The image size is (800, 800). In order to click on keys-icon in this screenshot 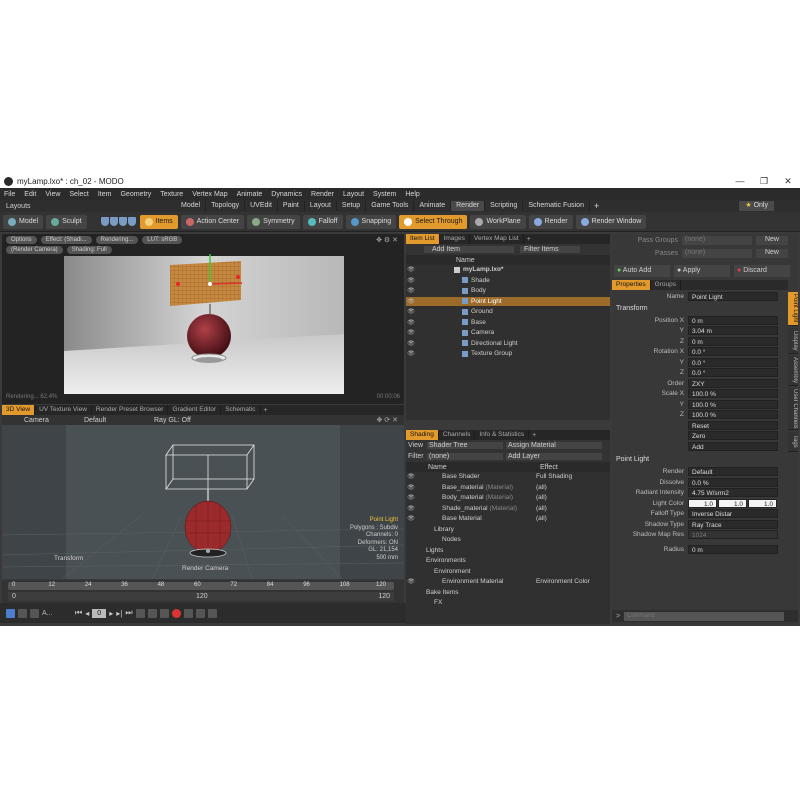, I will do `click(34, 613)`.